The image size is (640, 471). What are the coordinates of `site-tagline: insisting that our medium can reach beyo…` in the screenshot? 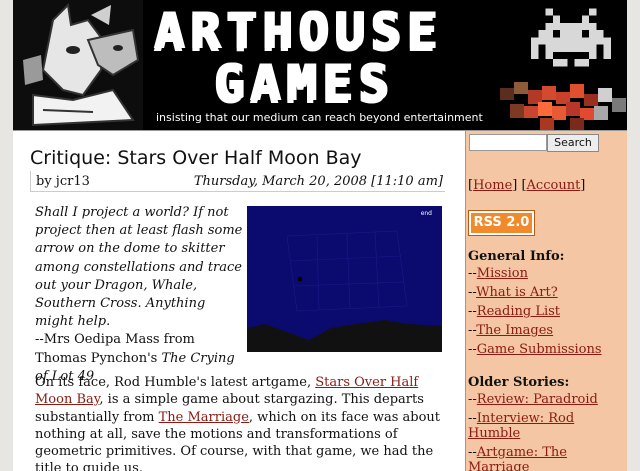 It's located at (319, 117).